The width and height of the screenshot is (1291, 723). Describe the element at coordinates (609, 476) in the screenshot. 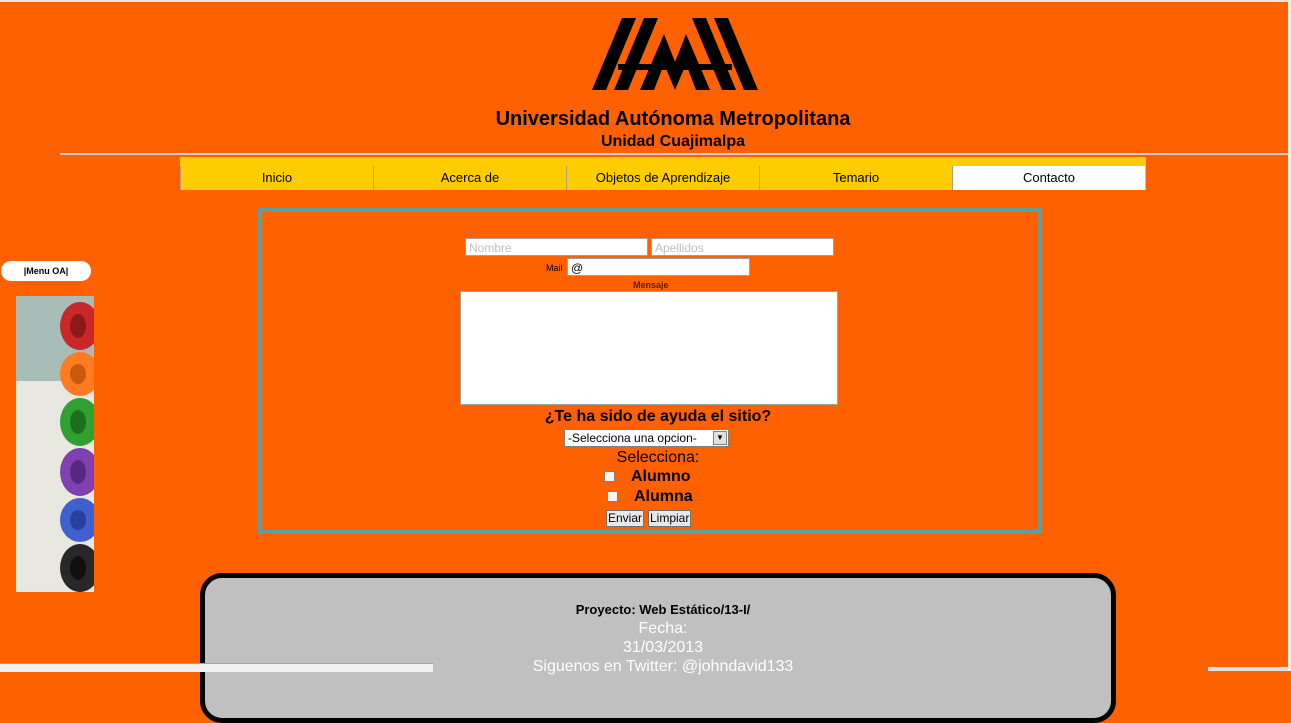

I see `alumno-checkbox` at that location.